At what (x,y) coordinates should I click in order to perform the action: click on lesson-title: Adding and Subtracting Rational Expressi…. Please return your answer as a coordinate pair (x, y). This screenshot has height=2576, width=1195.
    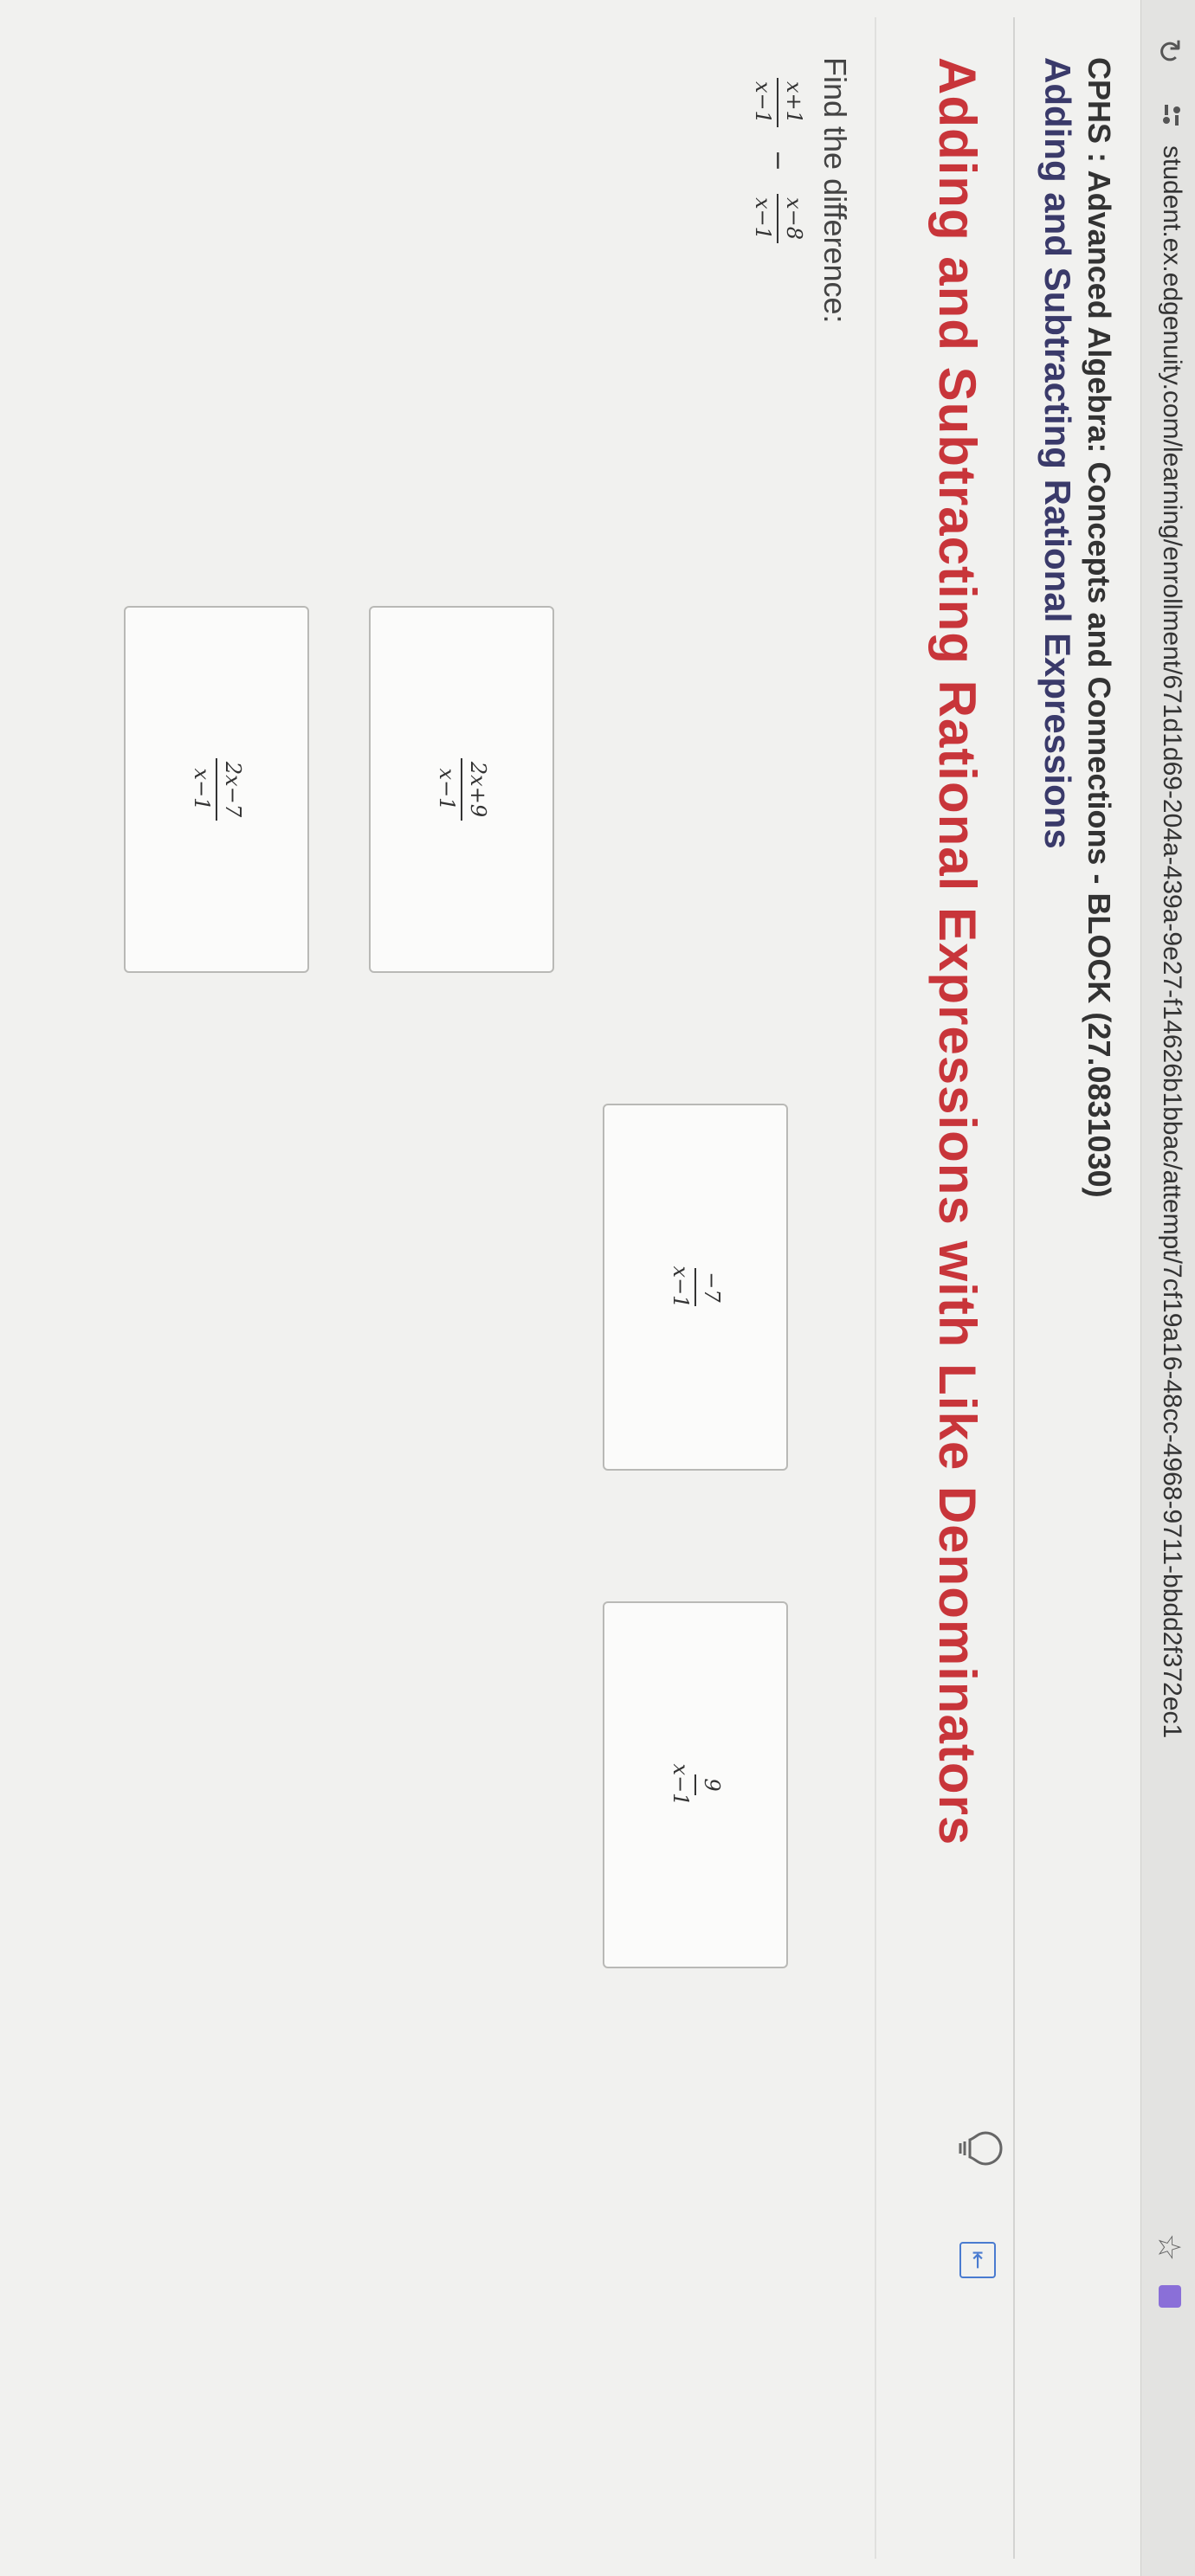
    Looking at the image, I should click on (1057, 453).